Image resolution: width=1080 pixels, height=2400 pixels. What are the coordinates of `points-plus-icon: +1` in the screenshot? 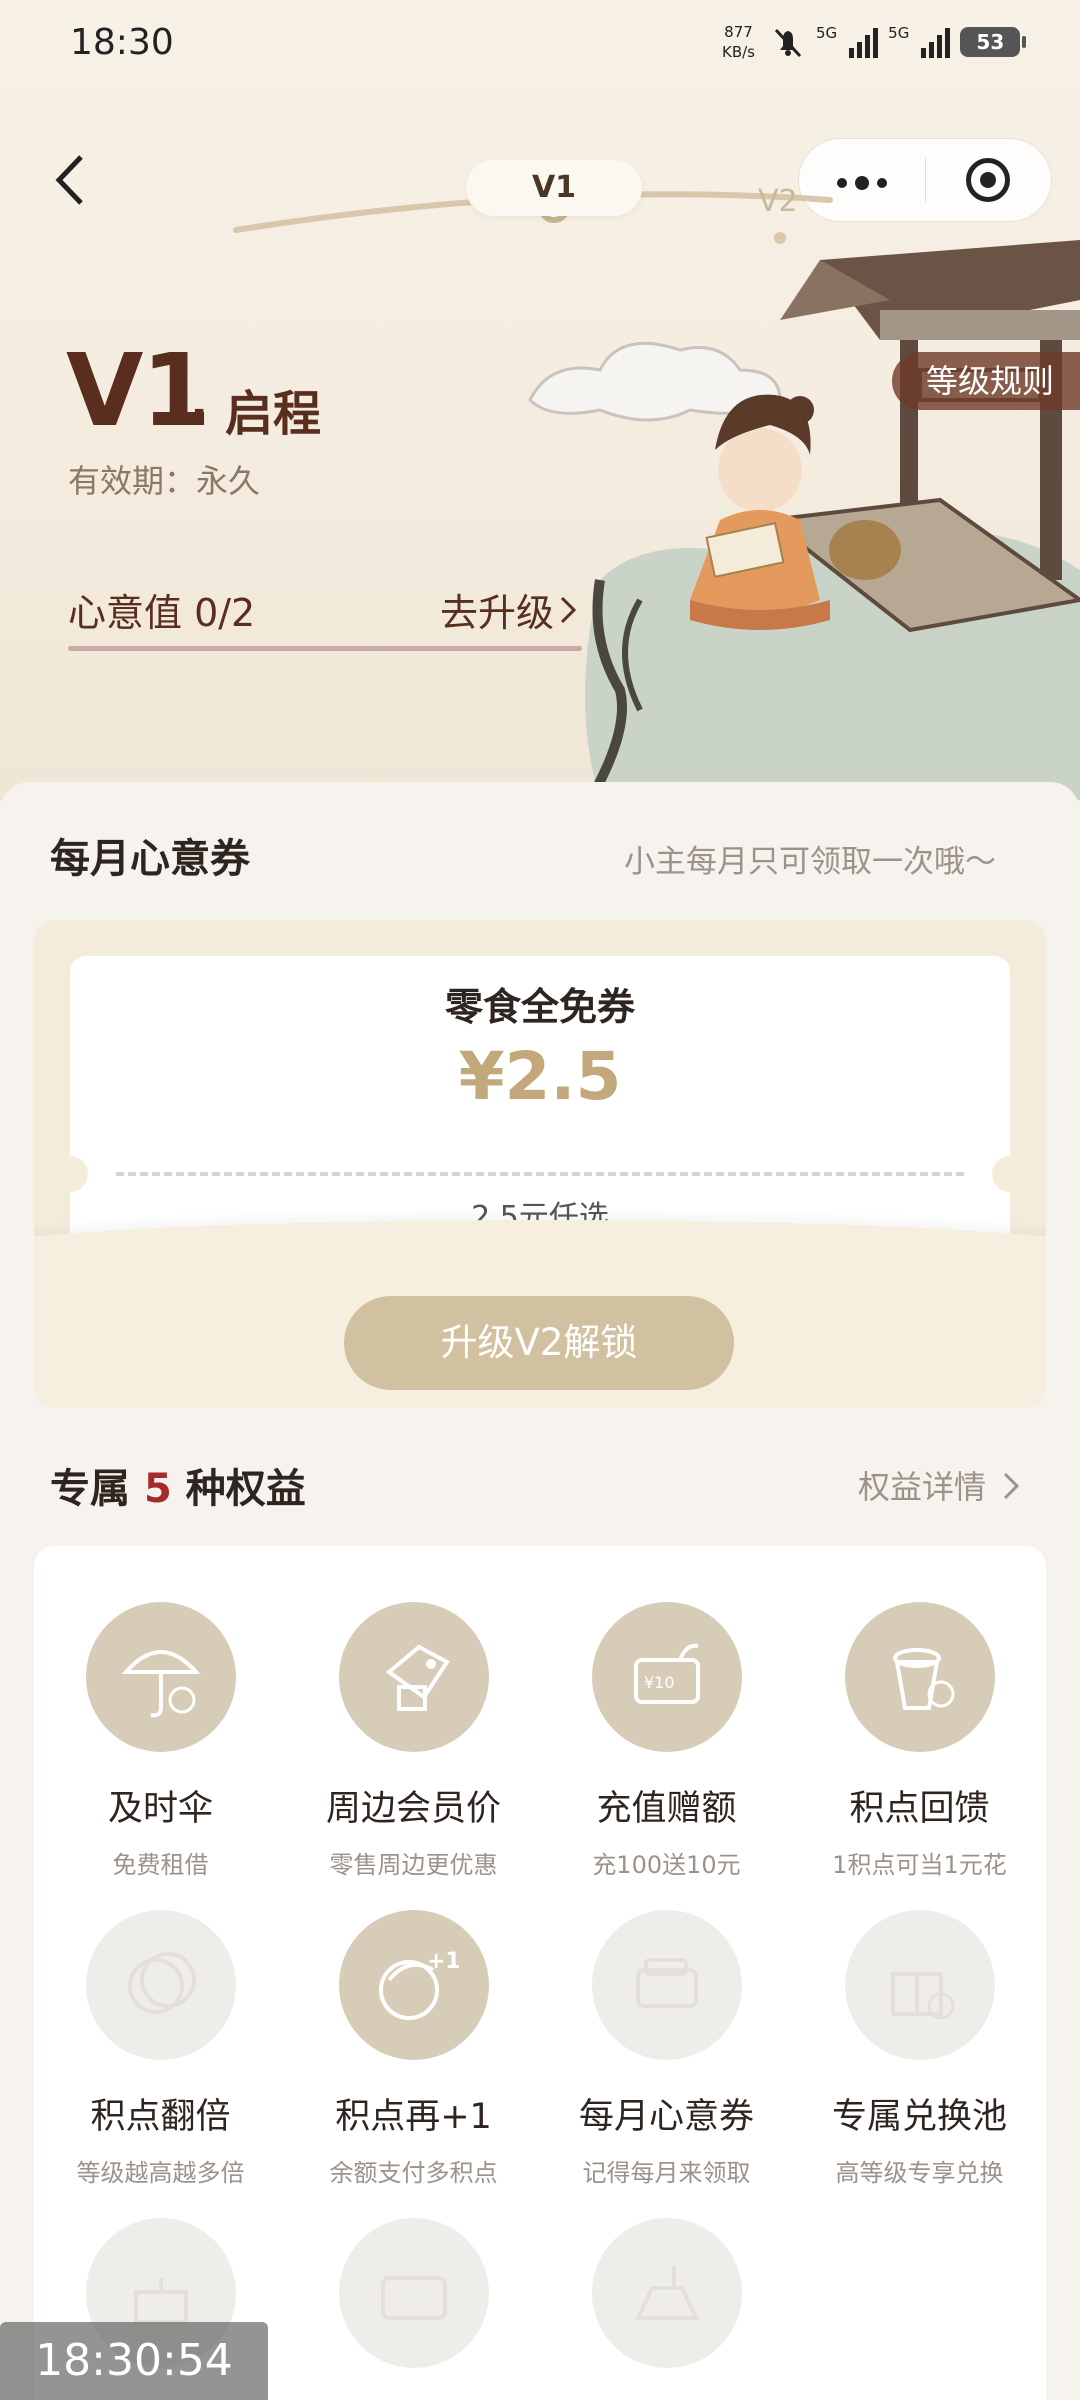 It's located at (413, 1985).